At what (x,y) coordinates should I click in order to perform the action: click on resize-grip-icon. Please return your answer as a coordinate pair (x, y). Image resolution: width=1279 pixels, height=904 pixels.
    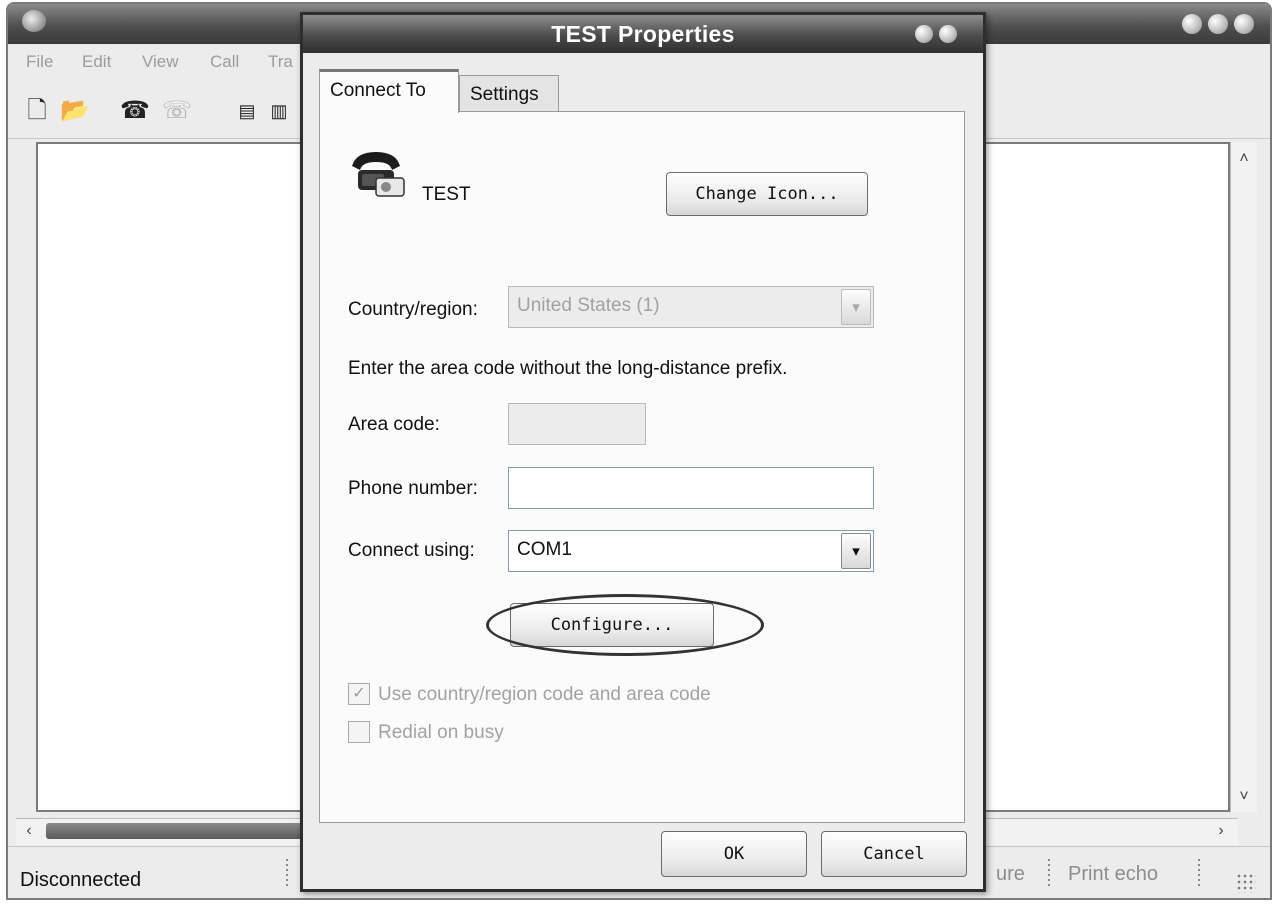
    Looking at the image, I should click on (1246, 883).